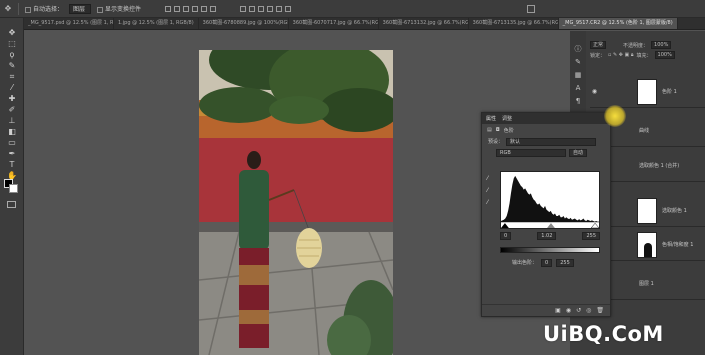  Describe the element at coordinates (621, 55) in the screenshot. I see `lock-icons: ▫ ✎ ✥ ▣ 🔒︎` at that location.